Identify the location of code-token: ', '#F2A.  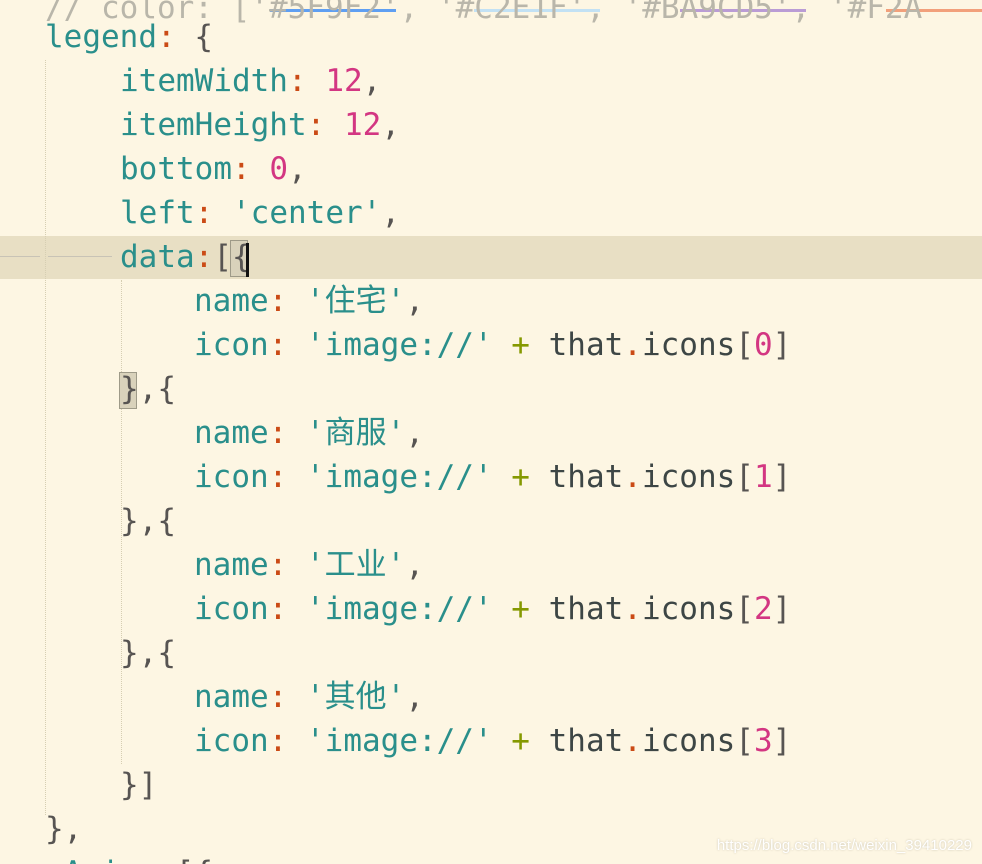
(847, 13).